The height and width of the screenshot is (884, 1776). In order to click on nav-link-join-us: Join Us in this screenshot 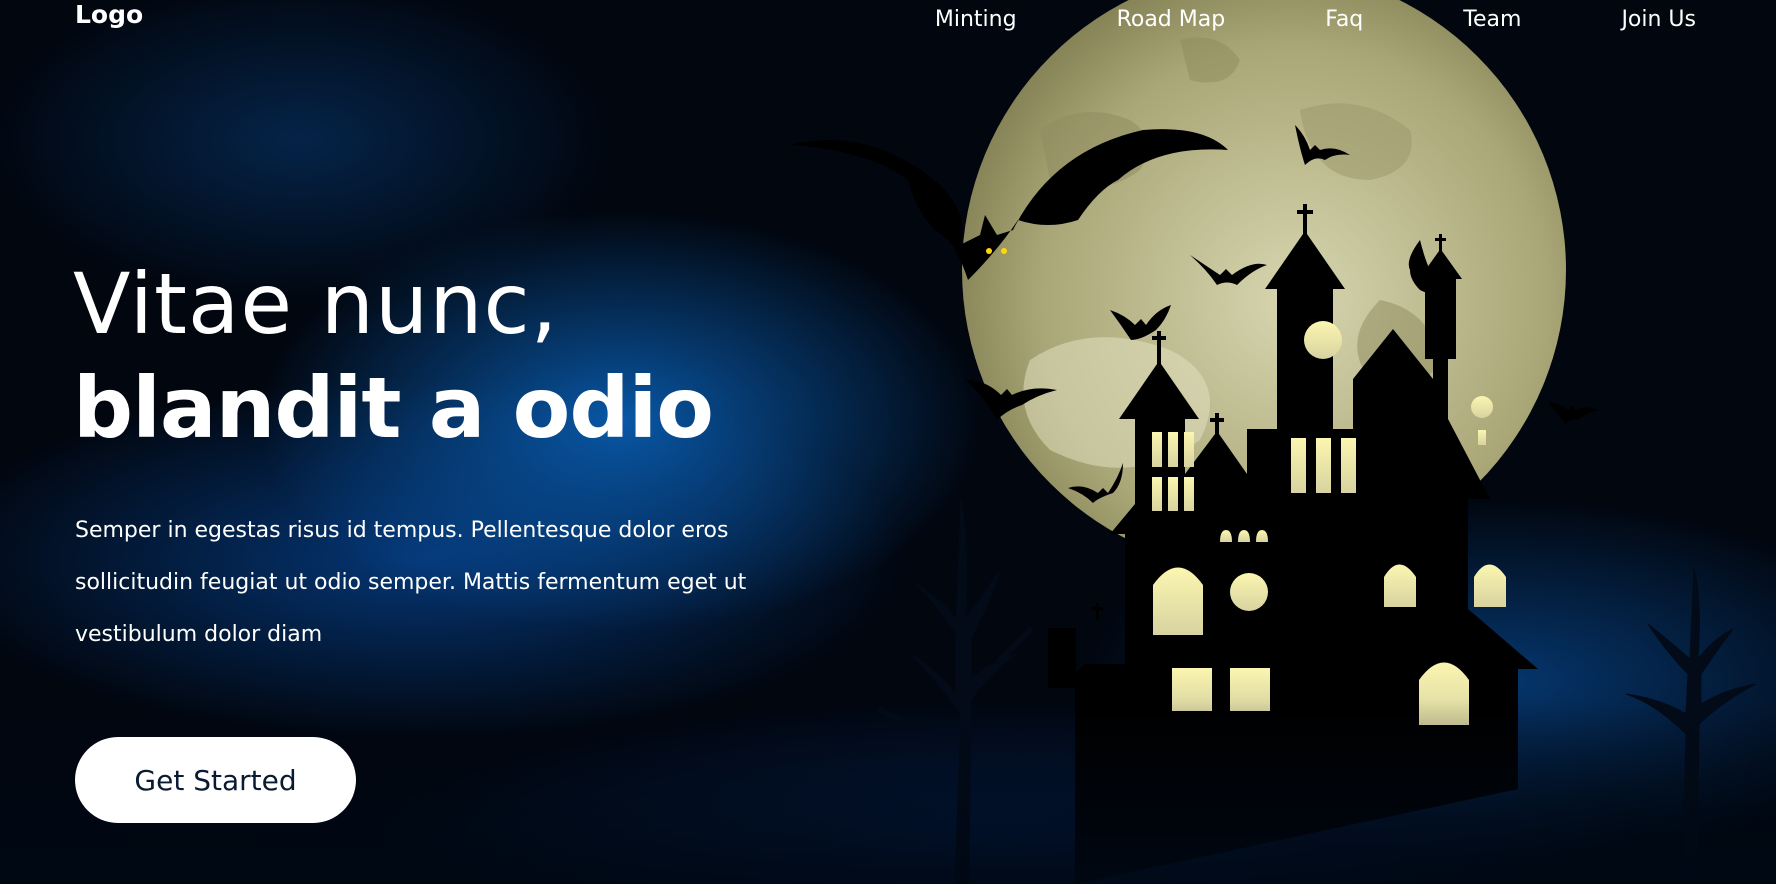, I will do `click(1658, 20)`.